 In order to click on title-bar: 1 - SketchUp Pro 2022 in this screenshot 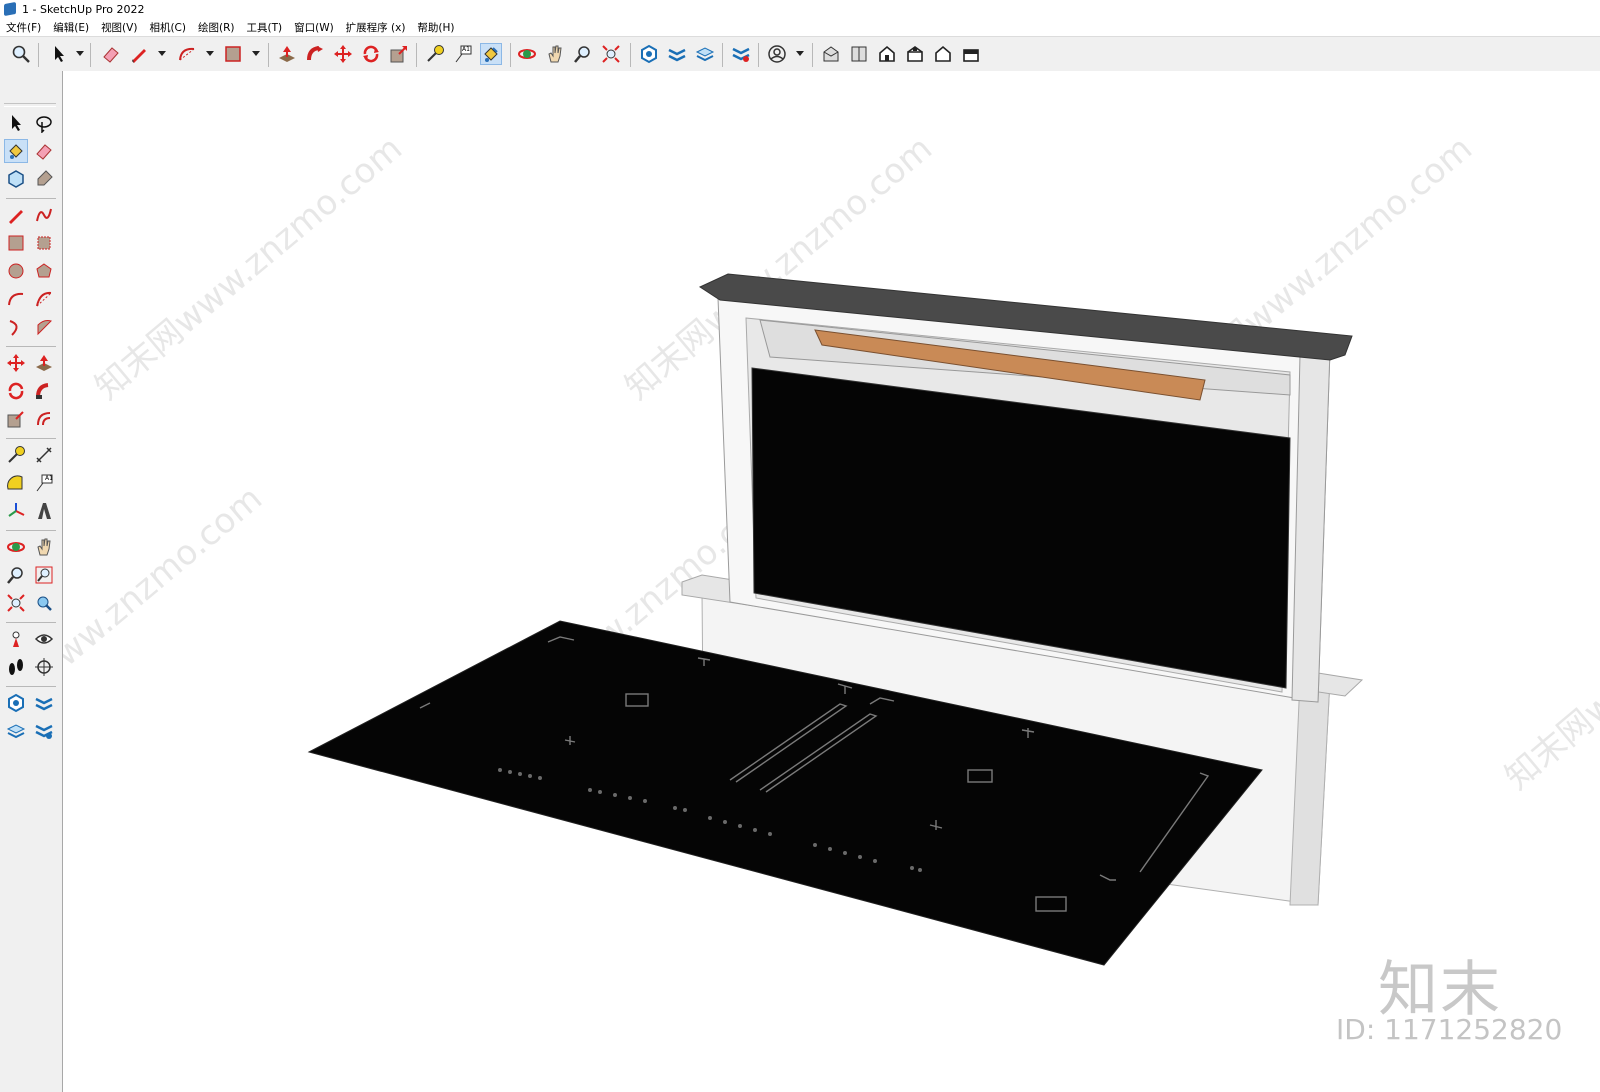, I will do `click(800, 9)`.